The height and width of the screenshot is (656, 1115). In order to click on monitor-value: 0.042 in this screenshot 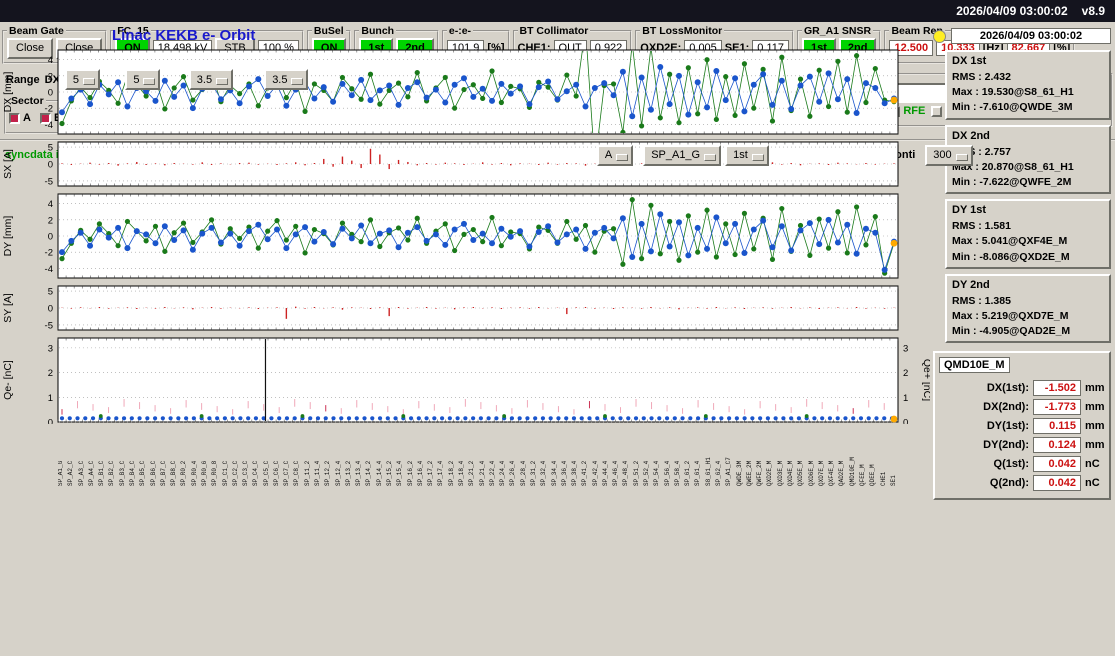, I will do `click(1057, 483)`.